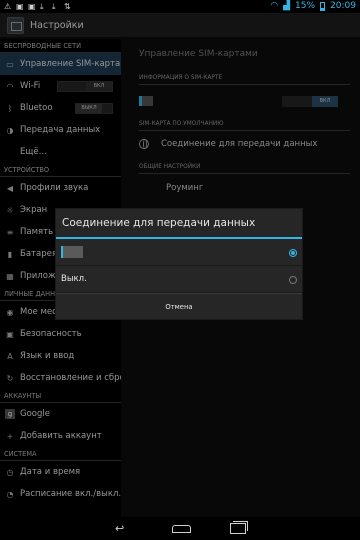 This screenshot has width=360, height=540. I want to click on navigation-bar: ↩, so click(180, 528).